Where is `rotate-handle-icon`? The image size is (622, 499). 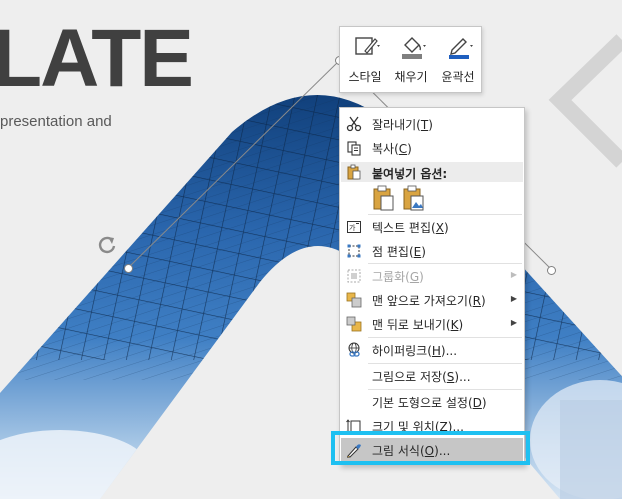 rotate-handle-icon is located at coordinates (107, 245).